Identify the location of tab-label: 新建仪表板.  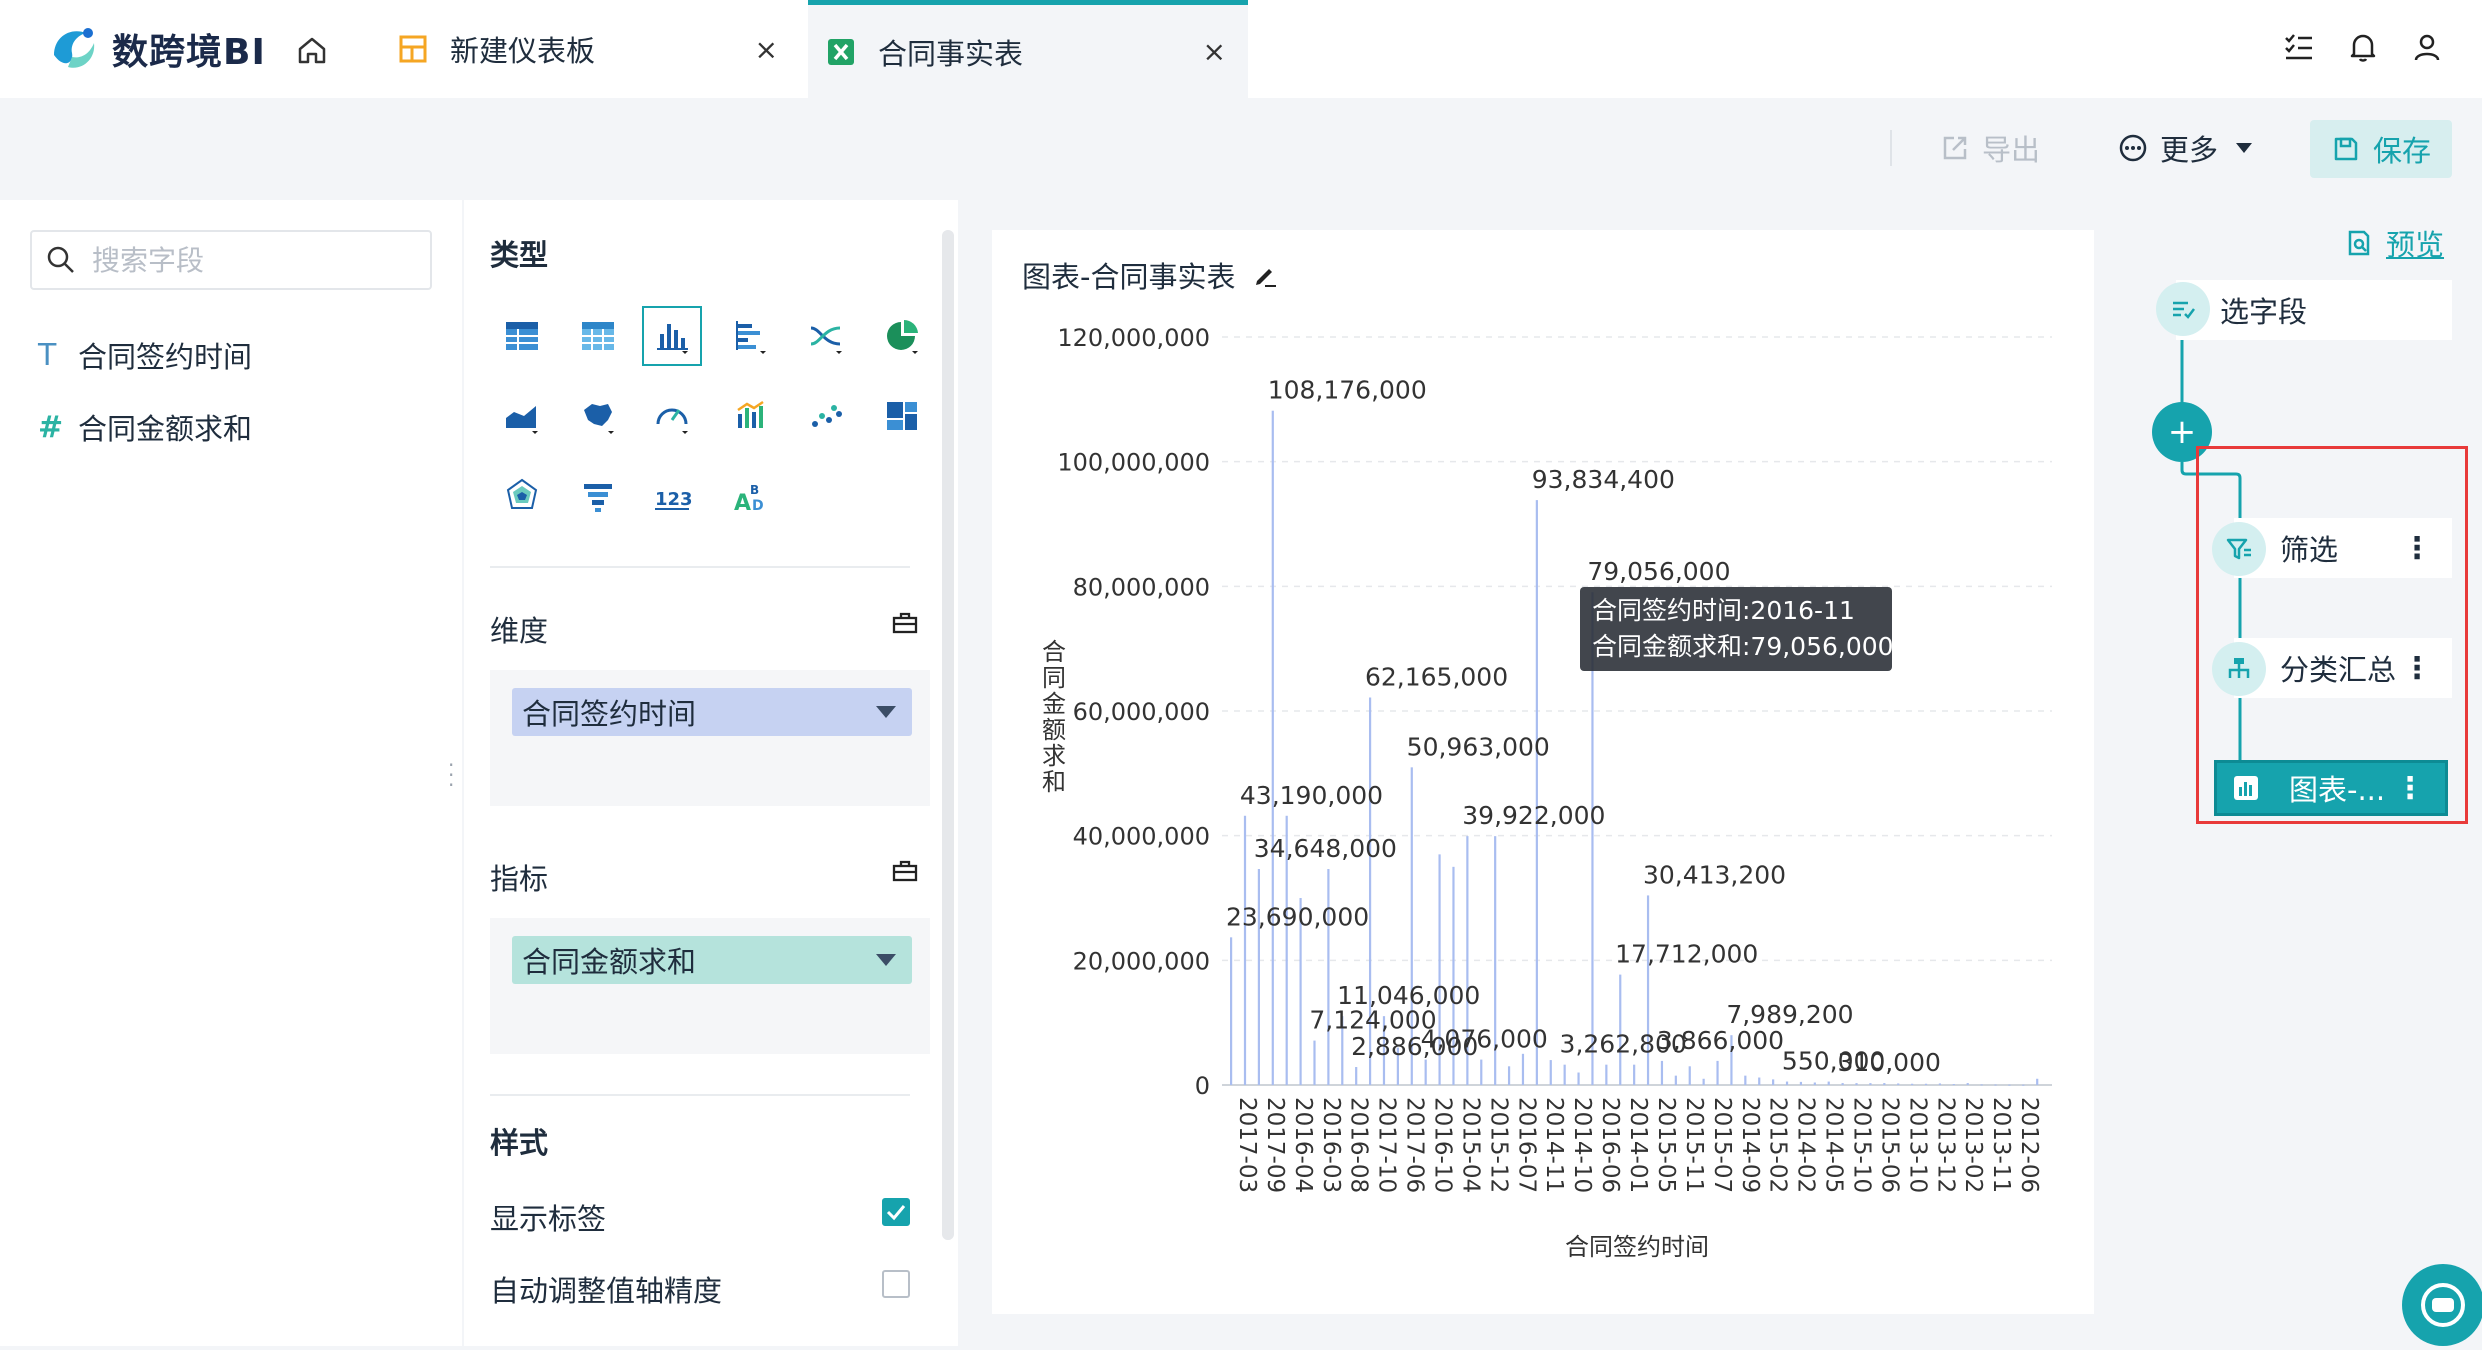
(523, 51).